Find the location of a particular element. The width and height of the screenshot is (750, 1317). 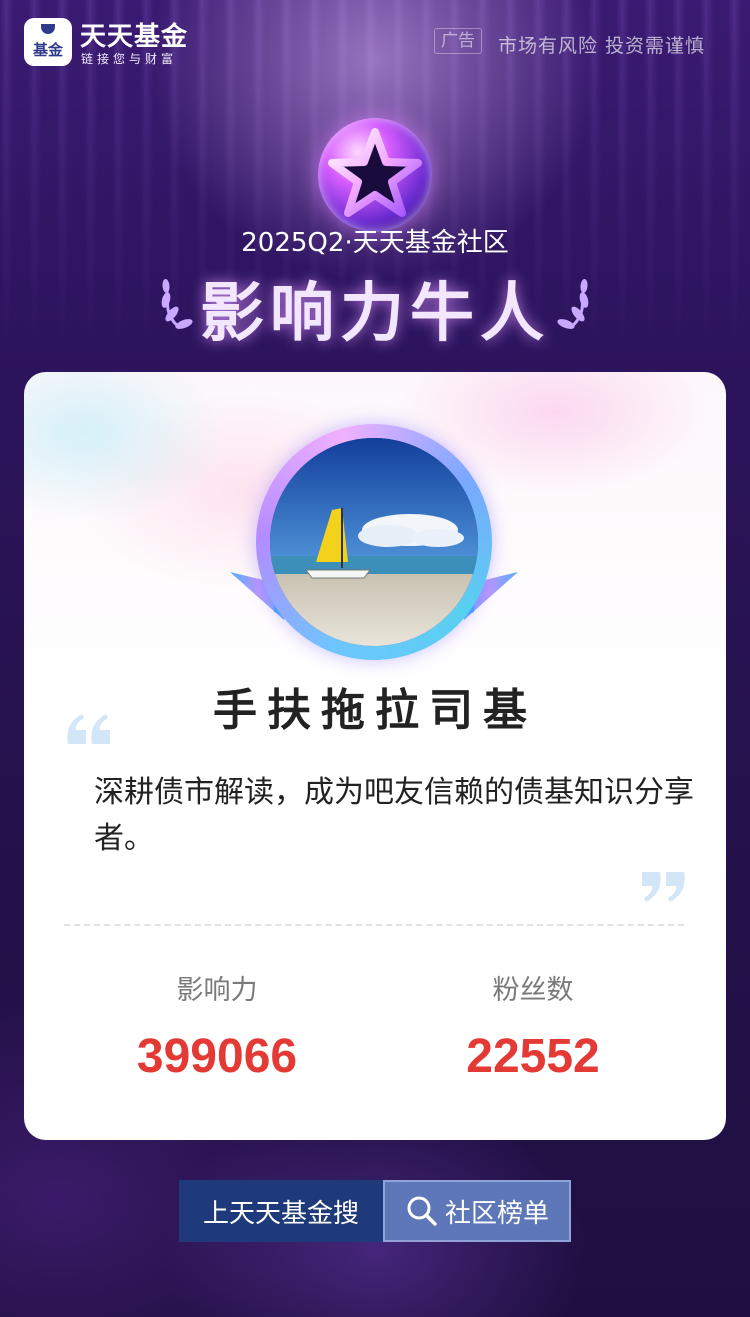

avatar-image is located at coordinates (374, 542).